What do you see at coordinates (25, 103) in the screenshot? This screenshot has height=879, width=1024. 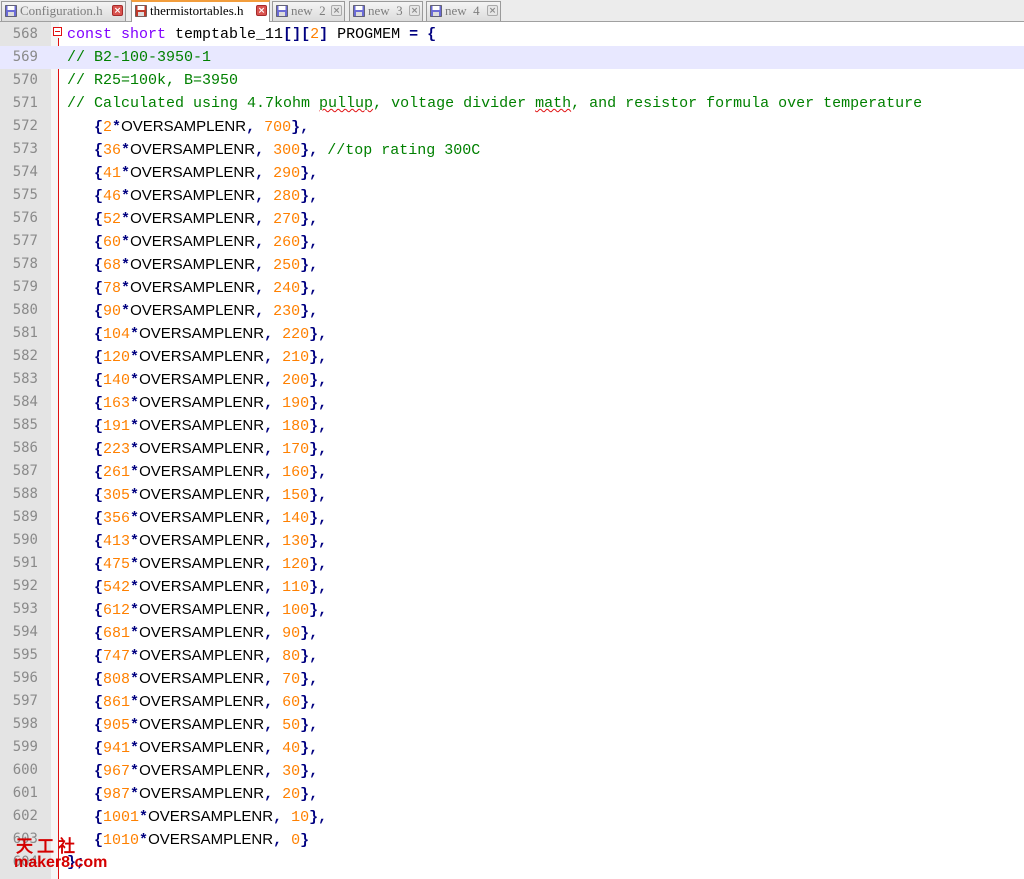 I see `line-number: 571` at bounding box center [25, 103].